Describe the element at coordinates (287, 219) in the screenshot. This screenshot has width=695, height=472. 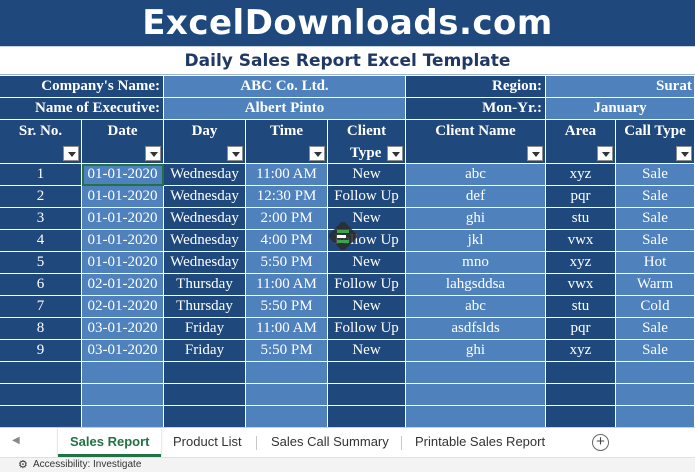
I see `cell-time: 2:00 PM` at that location.